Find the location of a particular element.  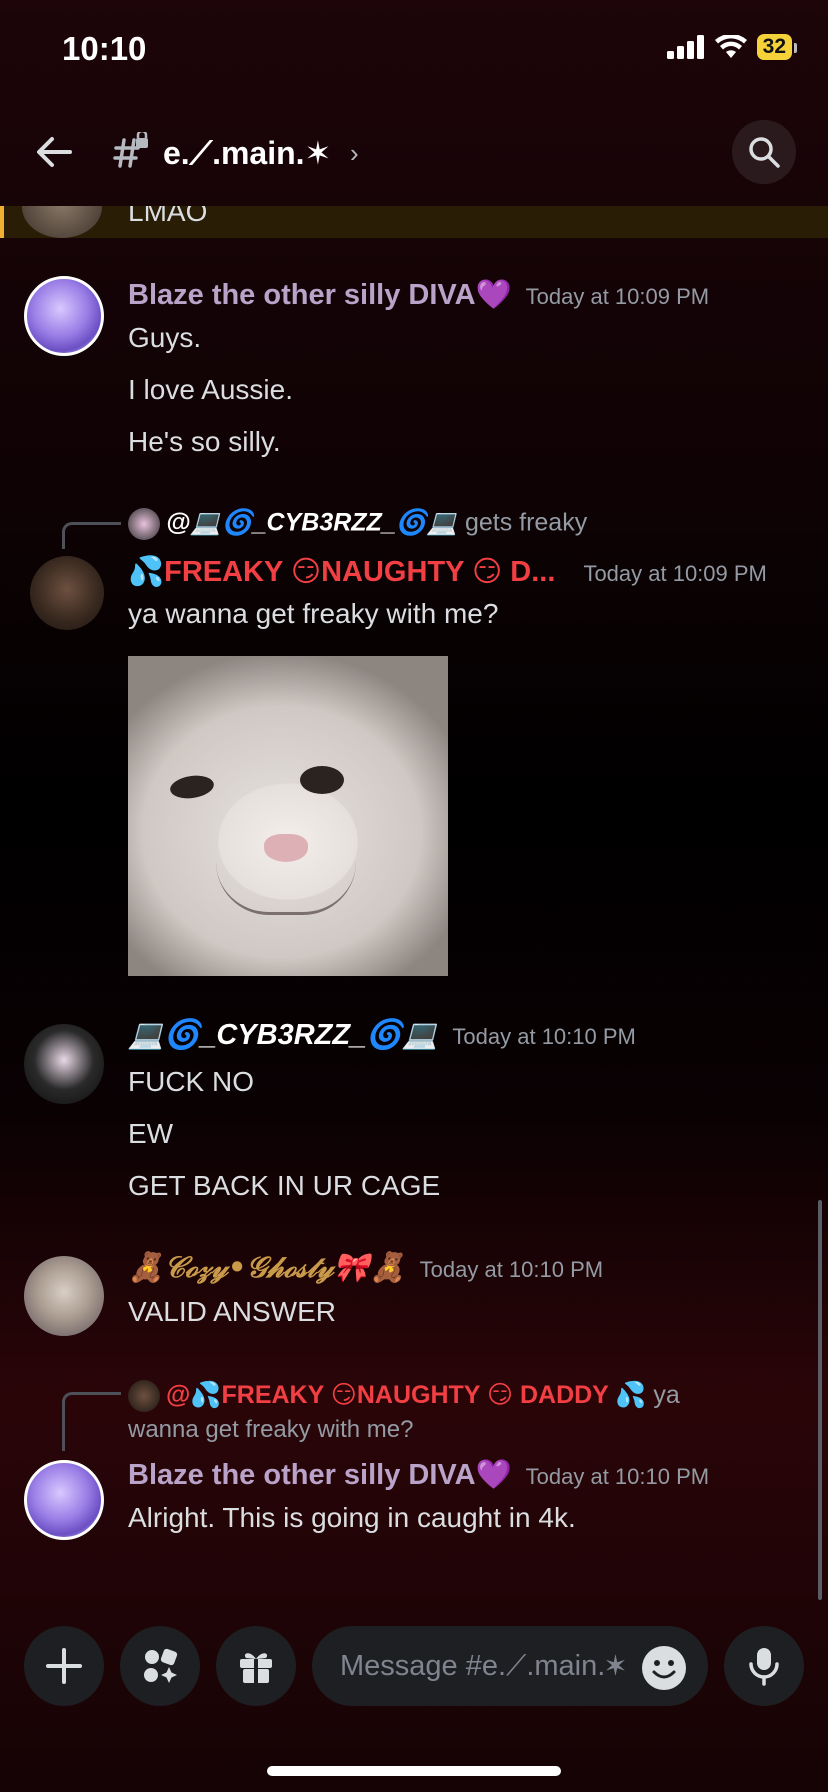

channel-name: e.⟋.main.✶ is located at coordinates (247, 153).